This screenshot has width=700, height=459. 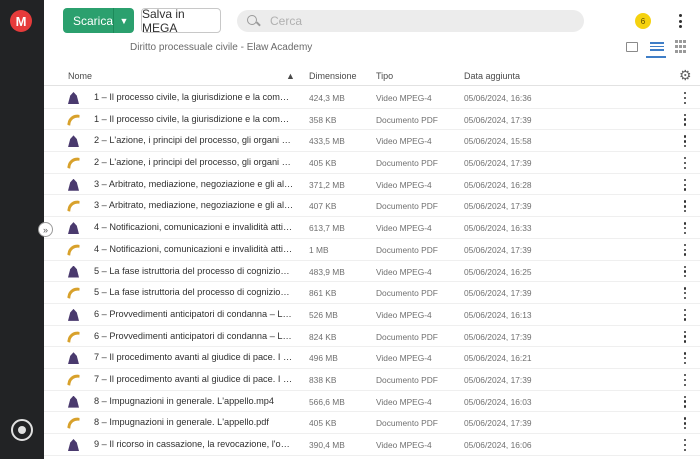 What do you see at coordinates (319, 249) in the screenshot?
I see `file-size: 1 MB` at bounding box center [319, 249].